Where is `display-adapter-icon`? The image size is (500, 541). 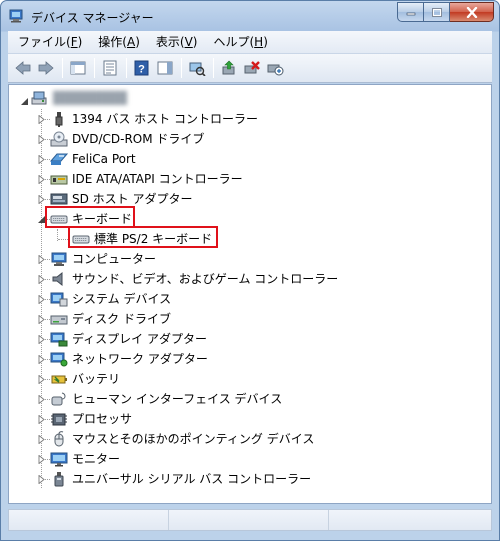 display-adapter-icon is located at coordinates (59, 339).